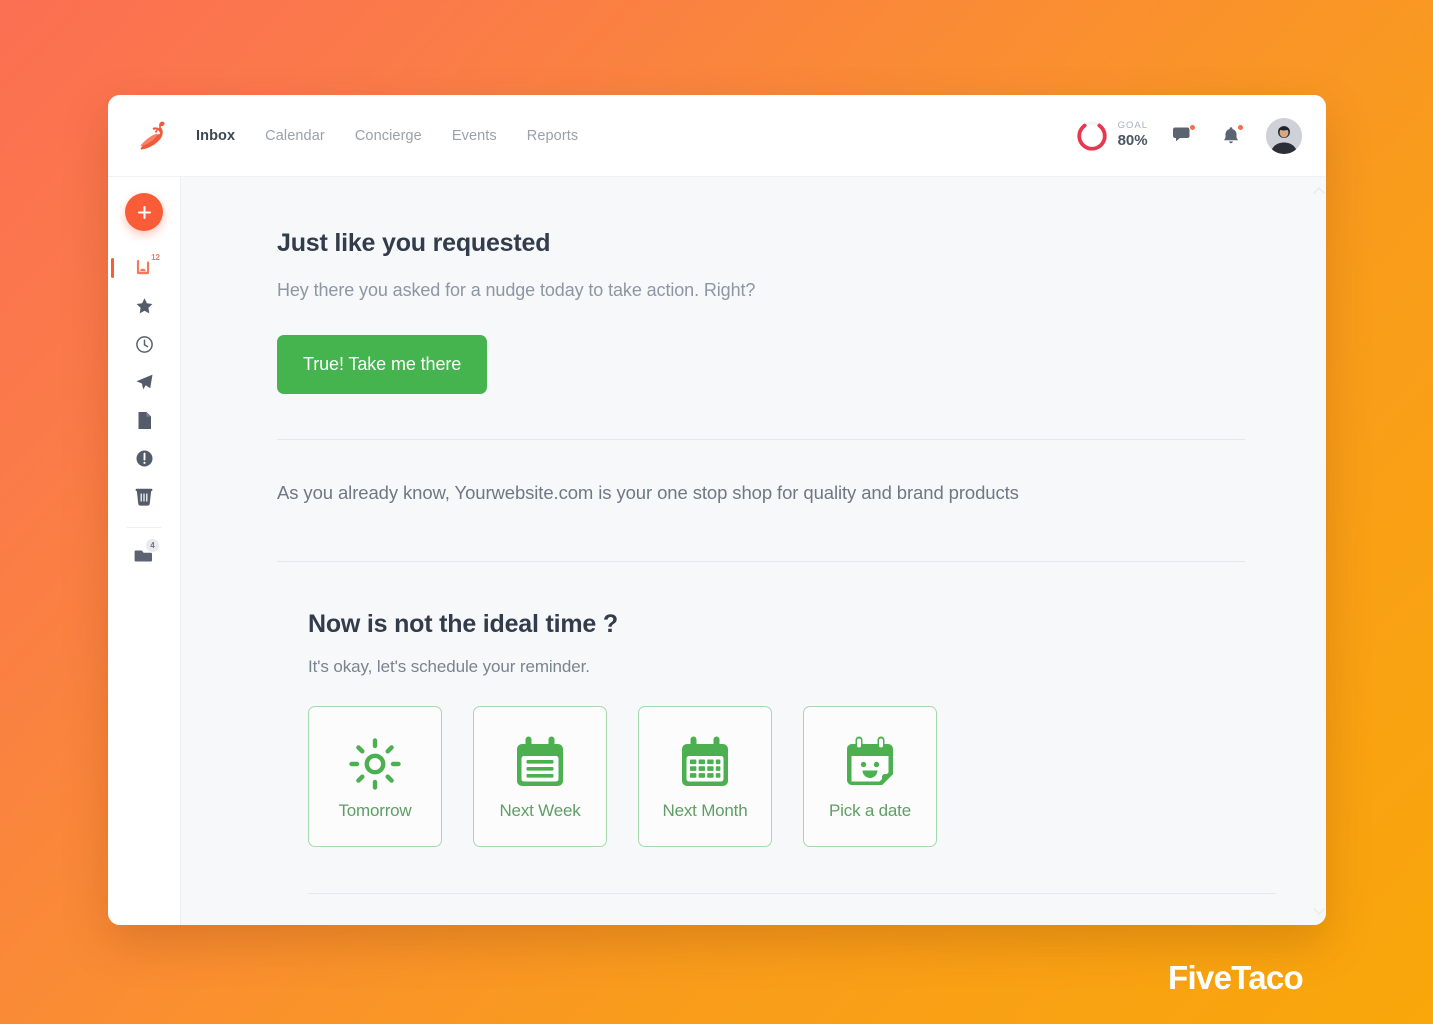 The height and width of the screenshot is (1024, 1433). What do you see at coordinates (1091, 135) in the screenshot?
I see `goal-ring-icon` at bounding box center [1091, 135].